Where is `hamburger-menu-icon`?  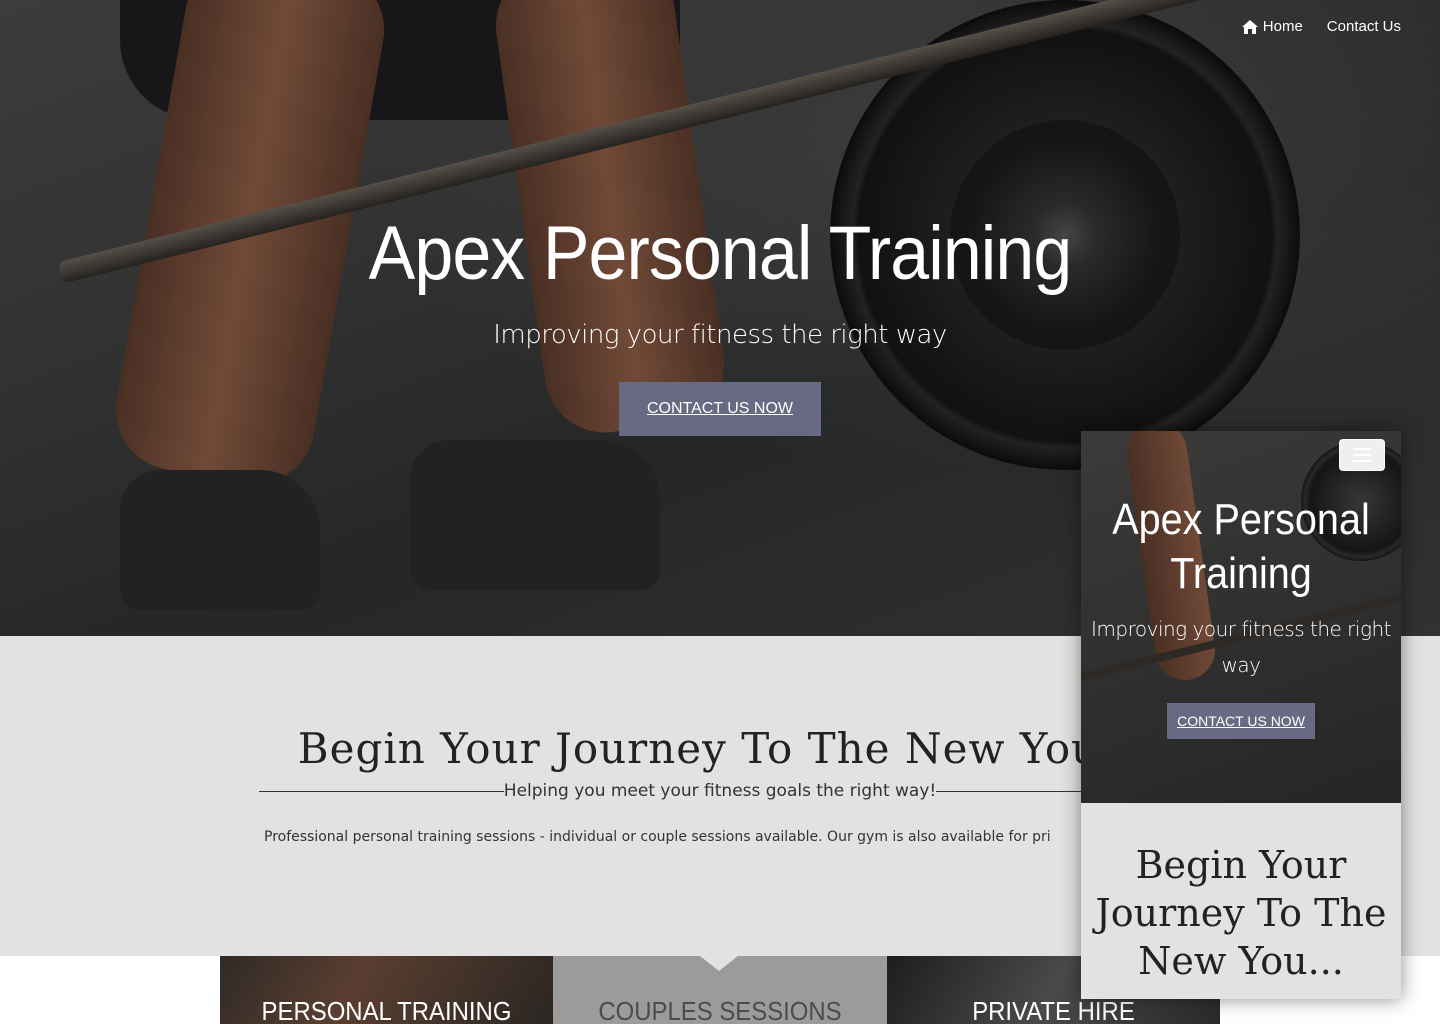 hamburger-menu-icon is located at coordinates (1362, 455).